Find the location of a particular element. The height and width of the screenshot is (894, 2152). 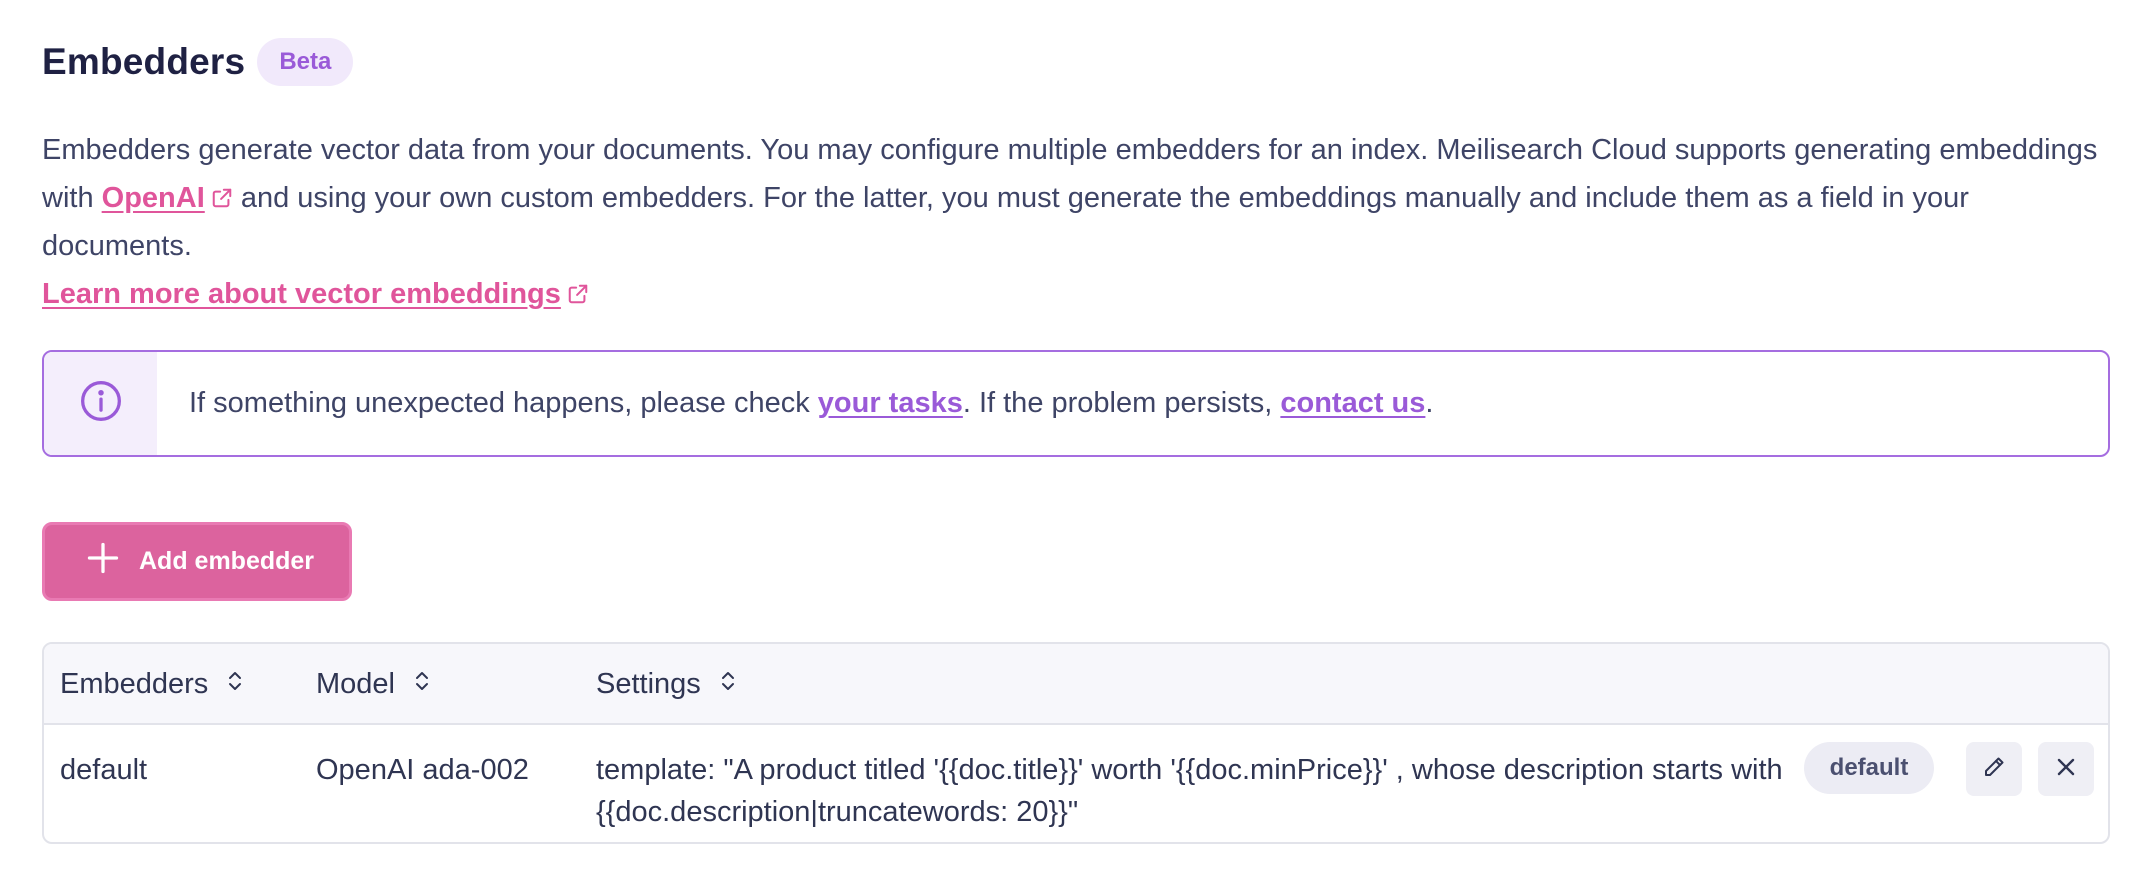

your-tasks-link: your tasks is located at coordinates (890, 403).